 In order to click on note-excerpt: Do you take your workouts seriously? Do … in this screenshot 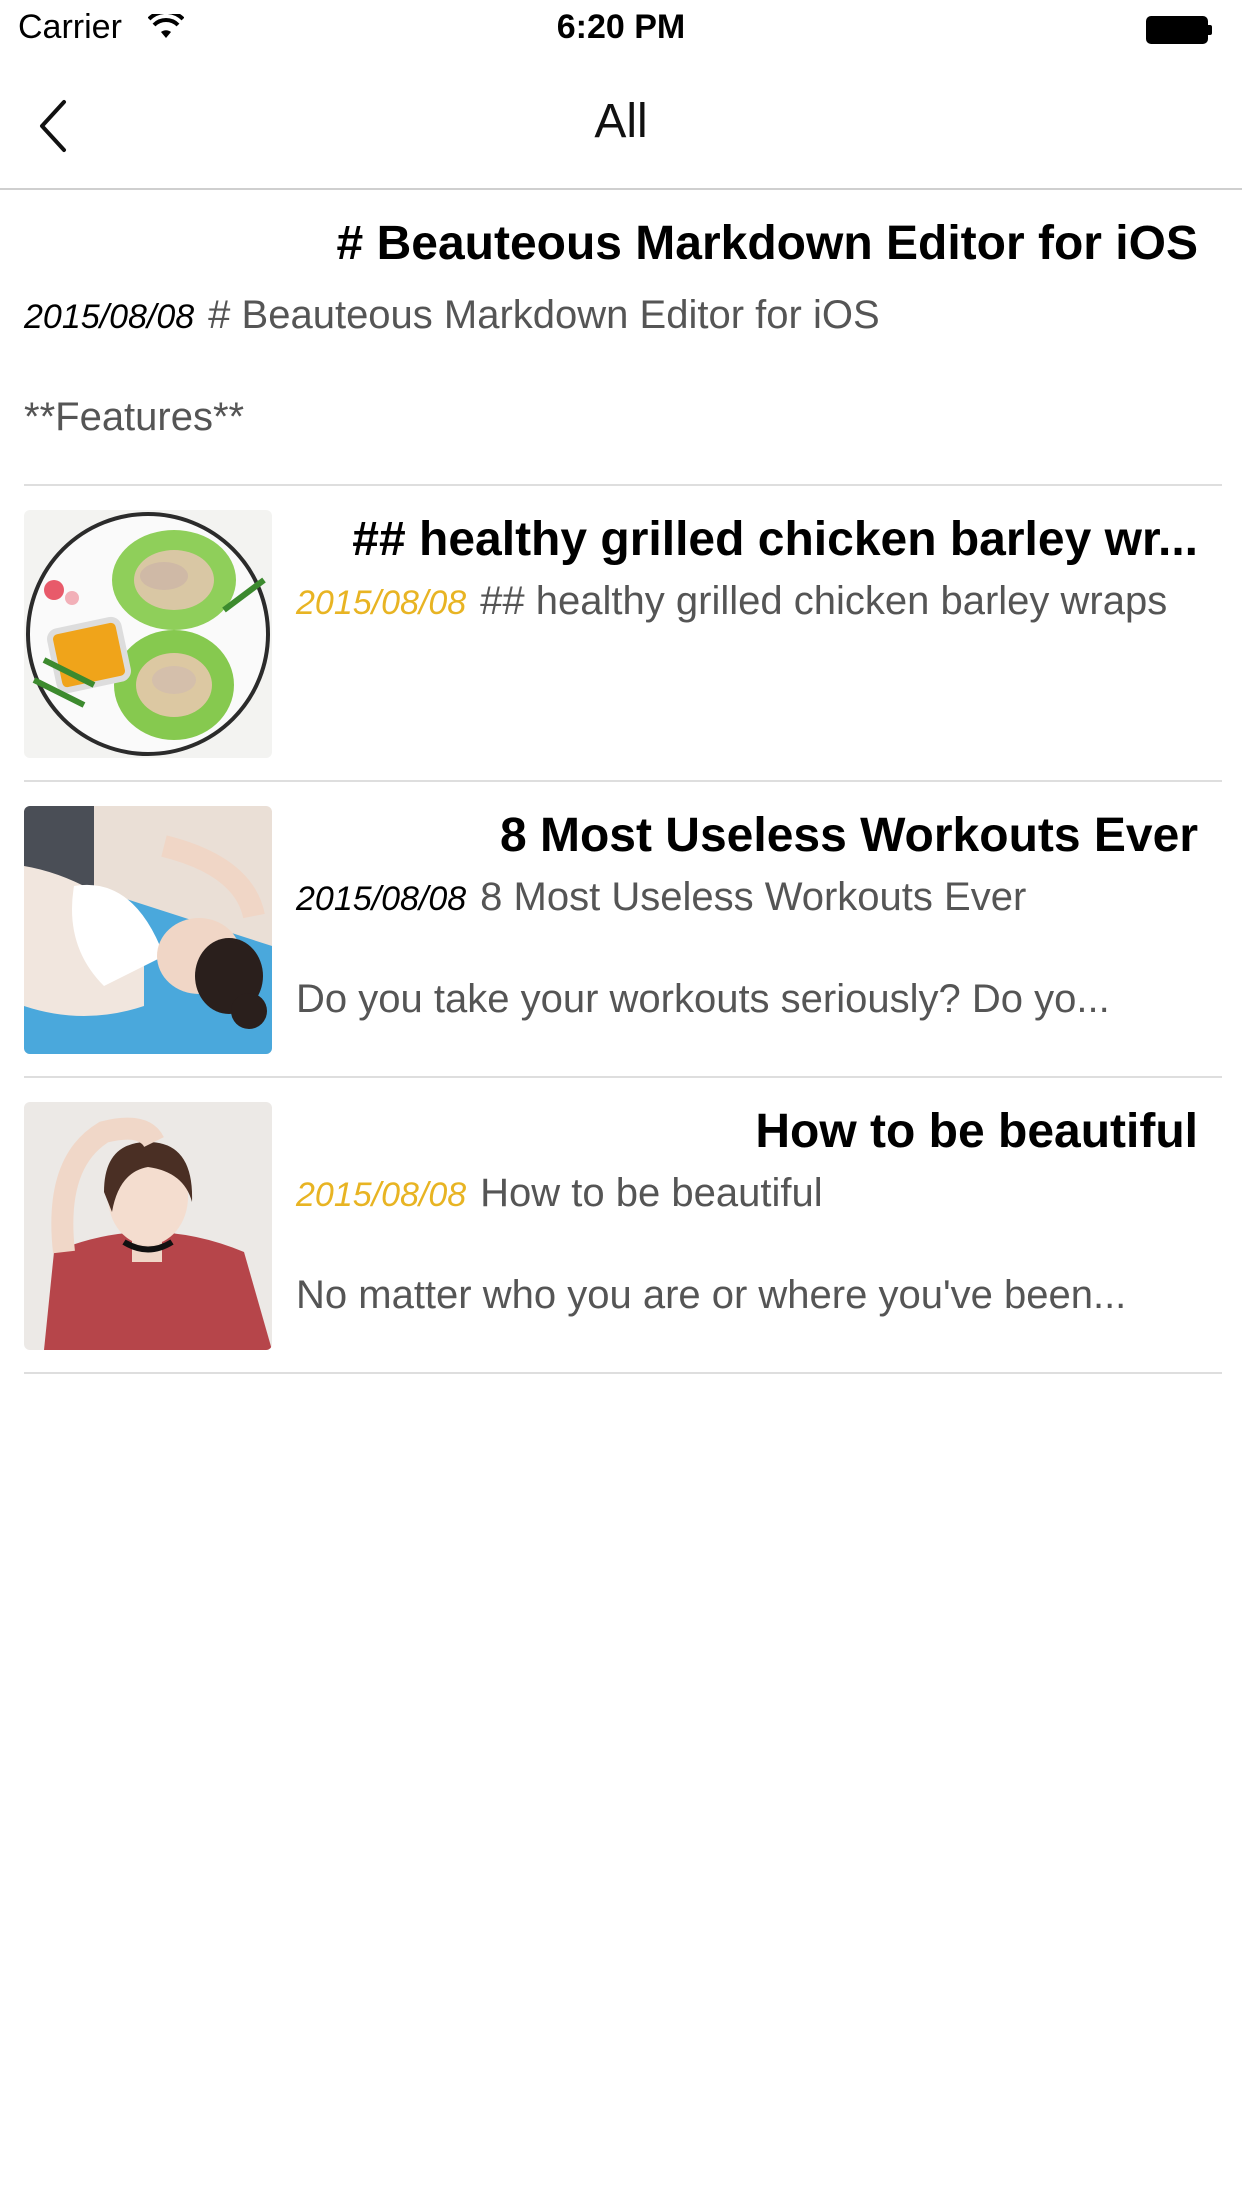, I will do `click(703, 999)`.